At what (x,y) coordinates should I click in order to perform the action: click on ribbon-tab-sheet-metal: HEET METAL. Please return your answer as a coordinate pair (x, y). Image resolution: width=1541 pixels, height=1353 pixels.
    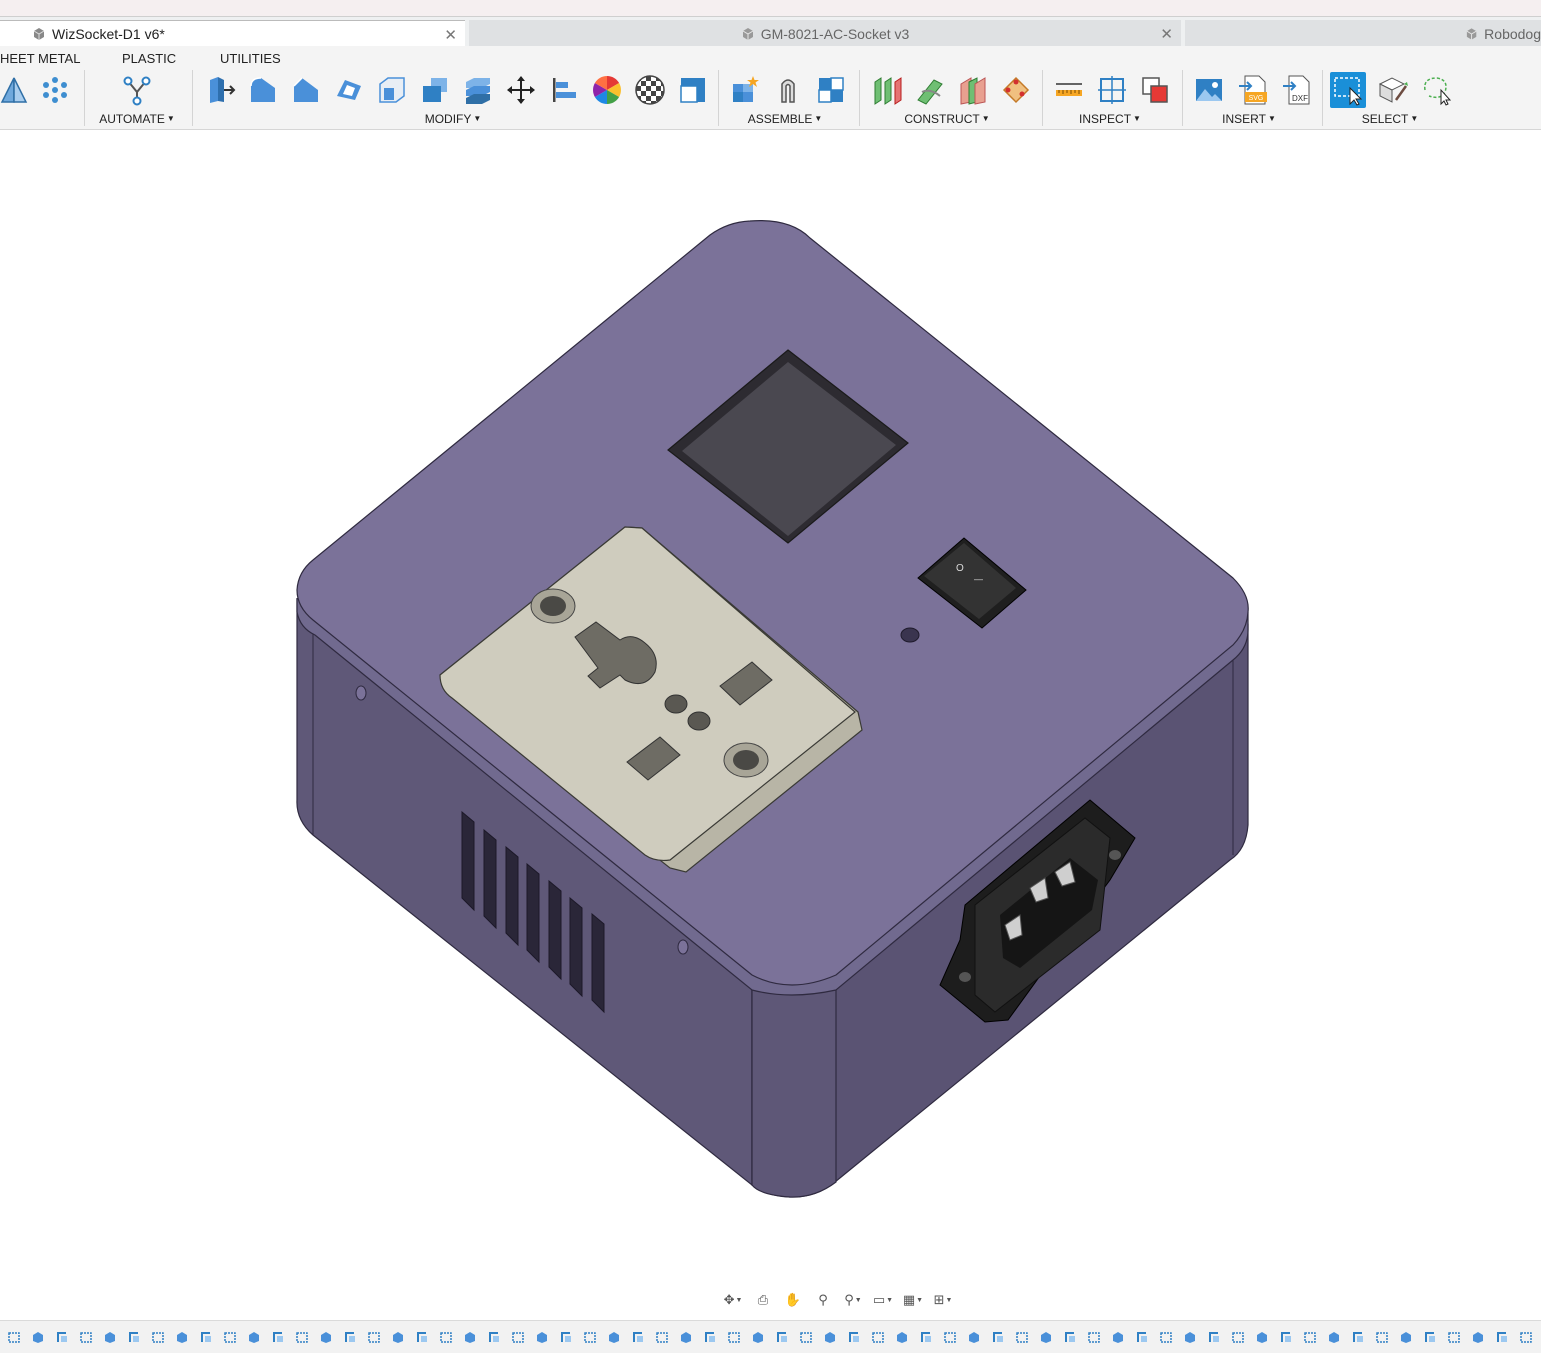
    Looking at the image, I should click on (40, 58).